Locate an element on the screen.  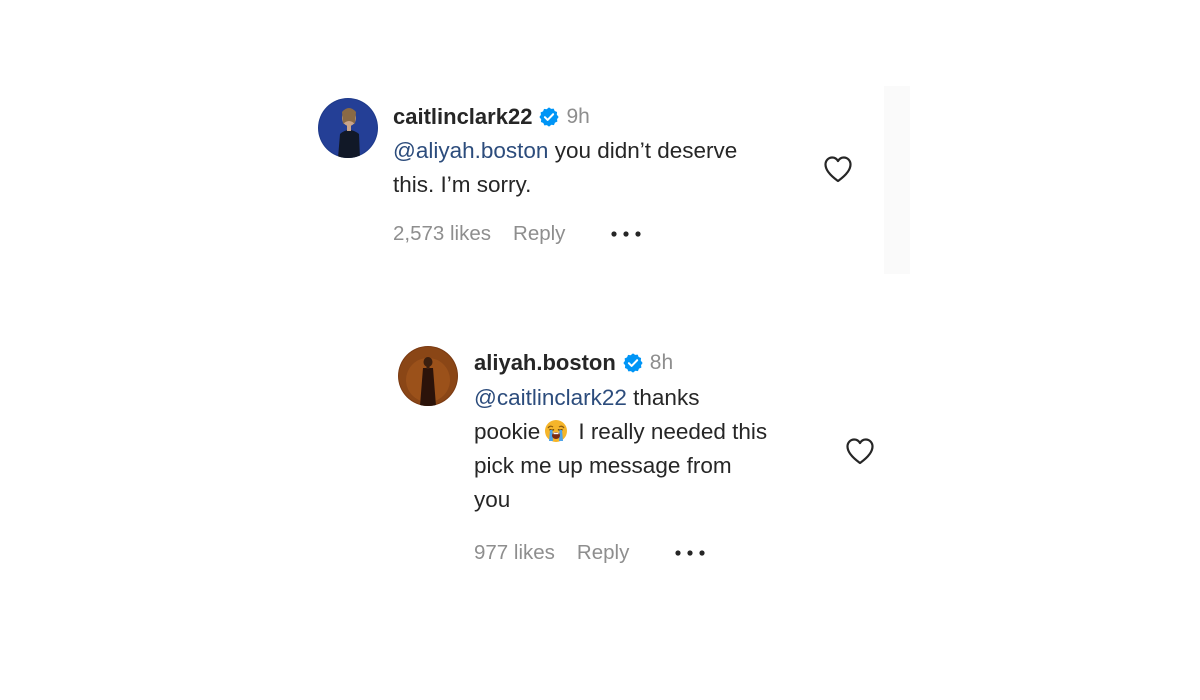
side-panel-strip is located at coordinates (897, 180).